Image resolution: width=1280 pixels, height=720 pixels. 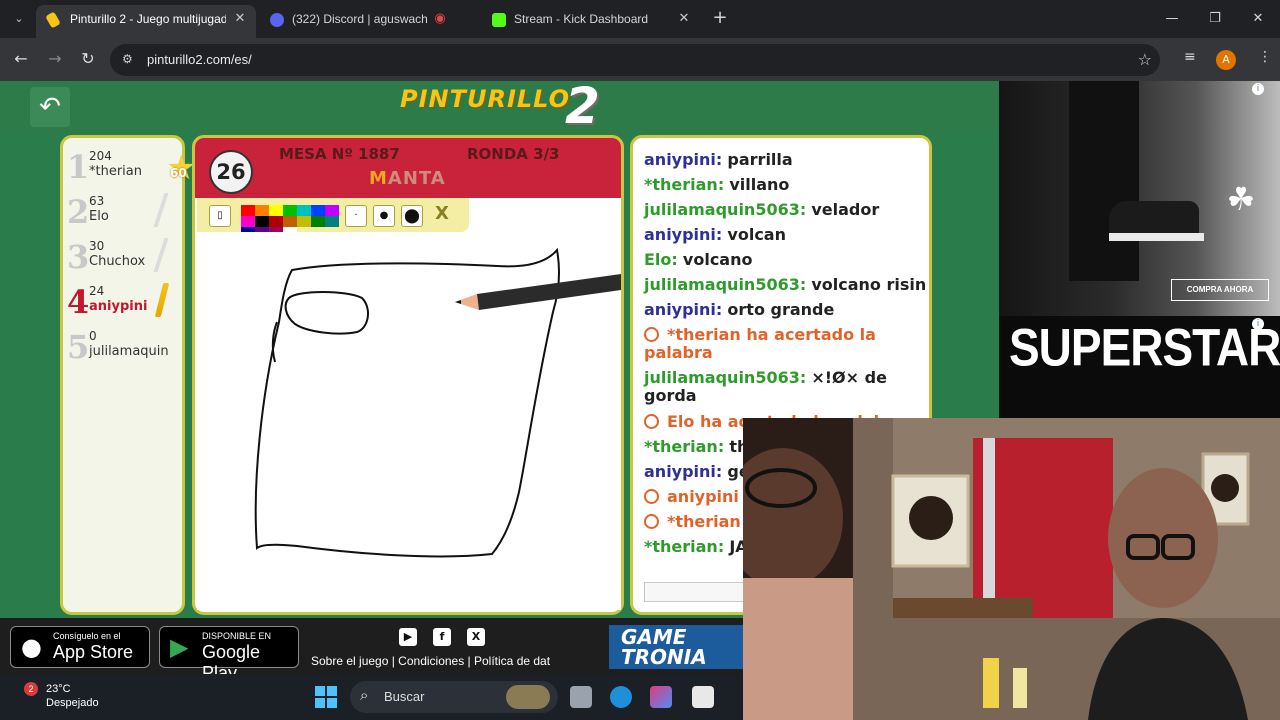 I want to click on chat-text: volcano, so click(x=717, y=259).